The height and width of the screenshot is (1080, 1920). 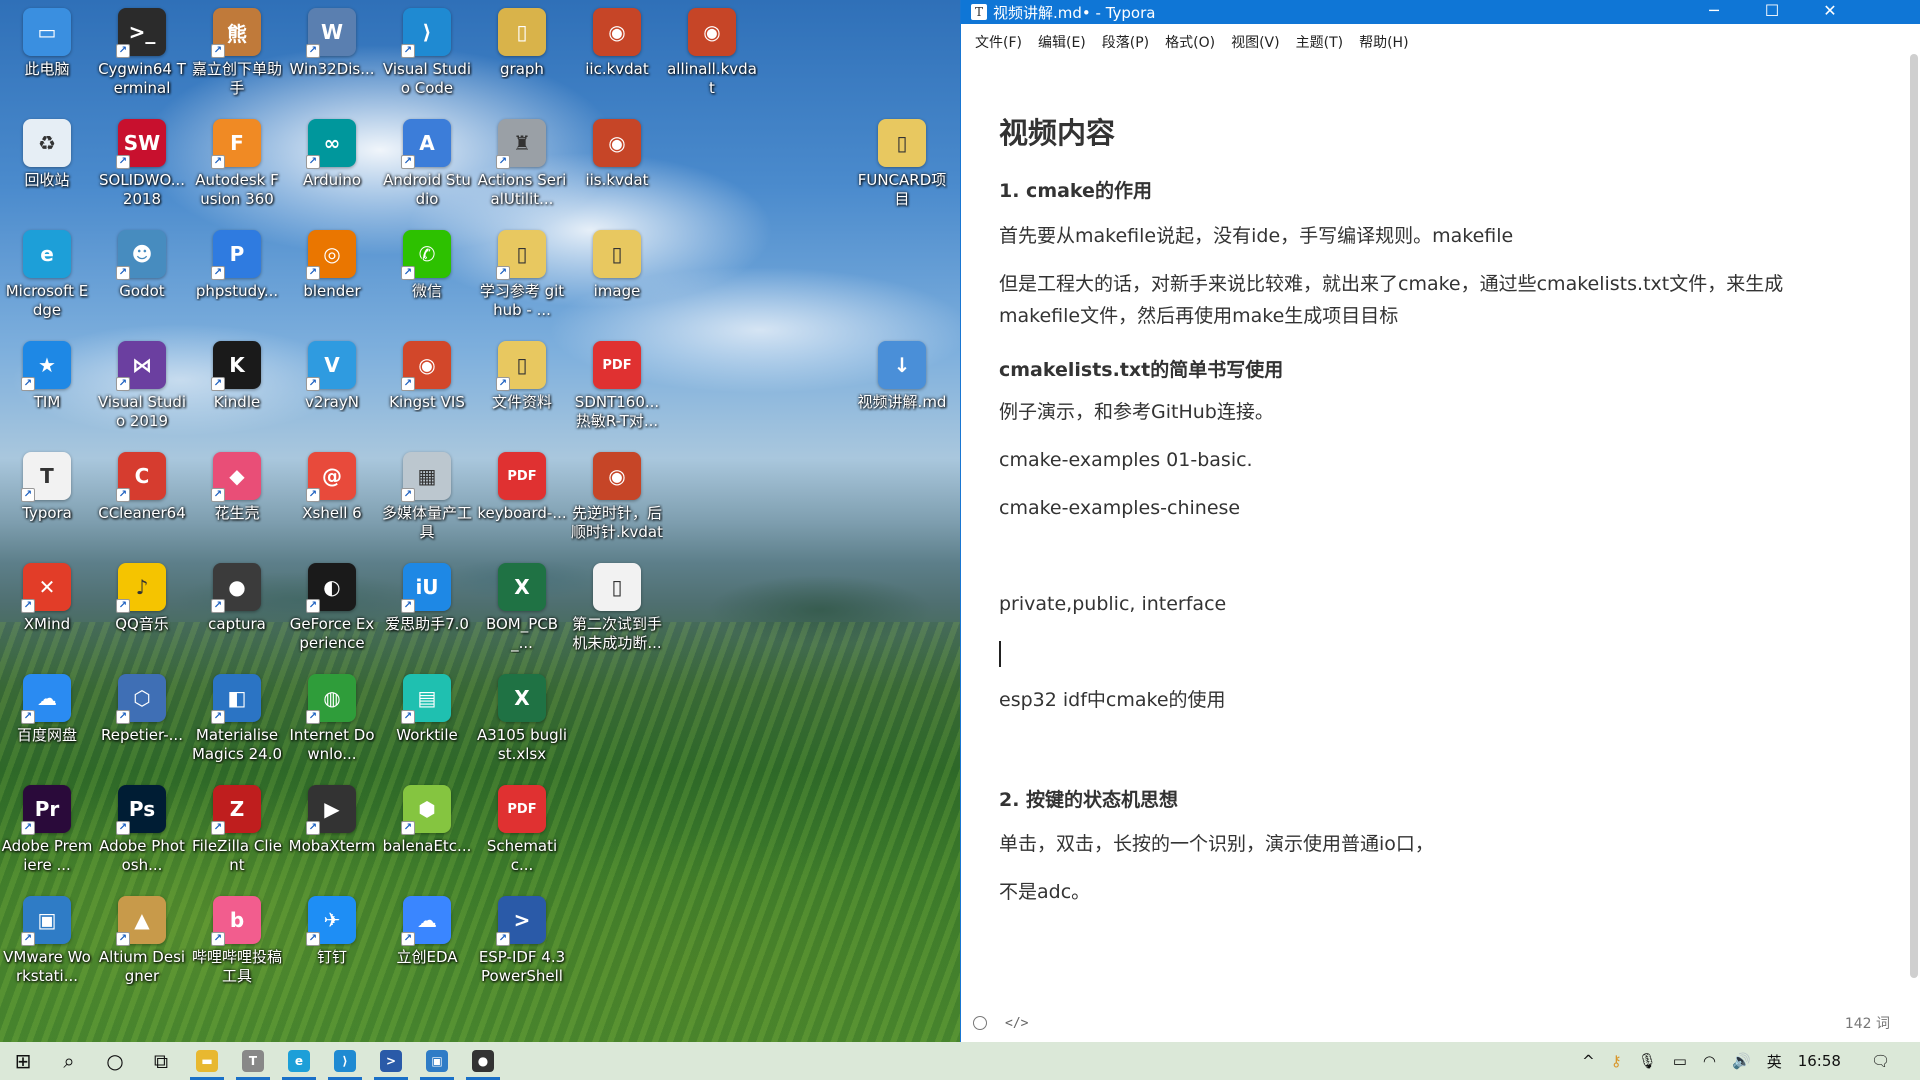 I want to click on menu-format: 格式(O), so click(x=1190, y=42).